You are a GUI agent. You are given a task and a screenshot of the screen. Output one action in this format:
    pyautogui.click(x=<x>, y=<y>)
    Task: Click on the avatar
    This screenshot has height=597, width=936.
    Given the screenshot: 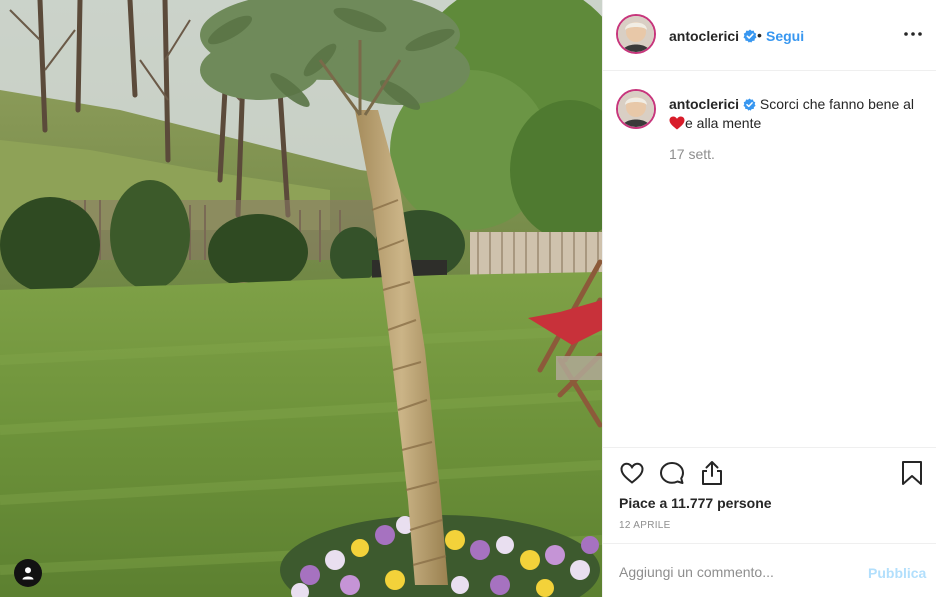 What is the action you would take?
    pyautogui.click(x=636, y=34)
    